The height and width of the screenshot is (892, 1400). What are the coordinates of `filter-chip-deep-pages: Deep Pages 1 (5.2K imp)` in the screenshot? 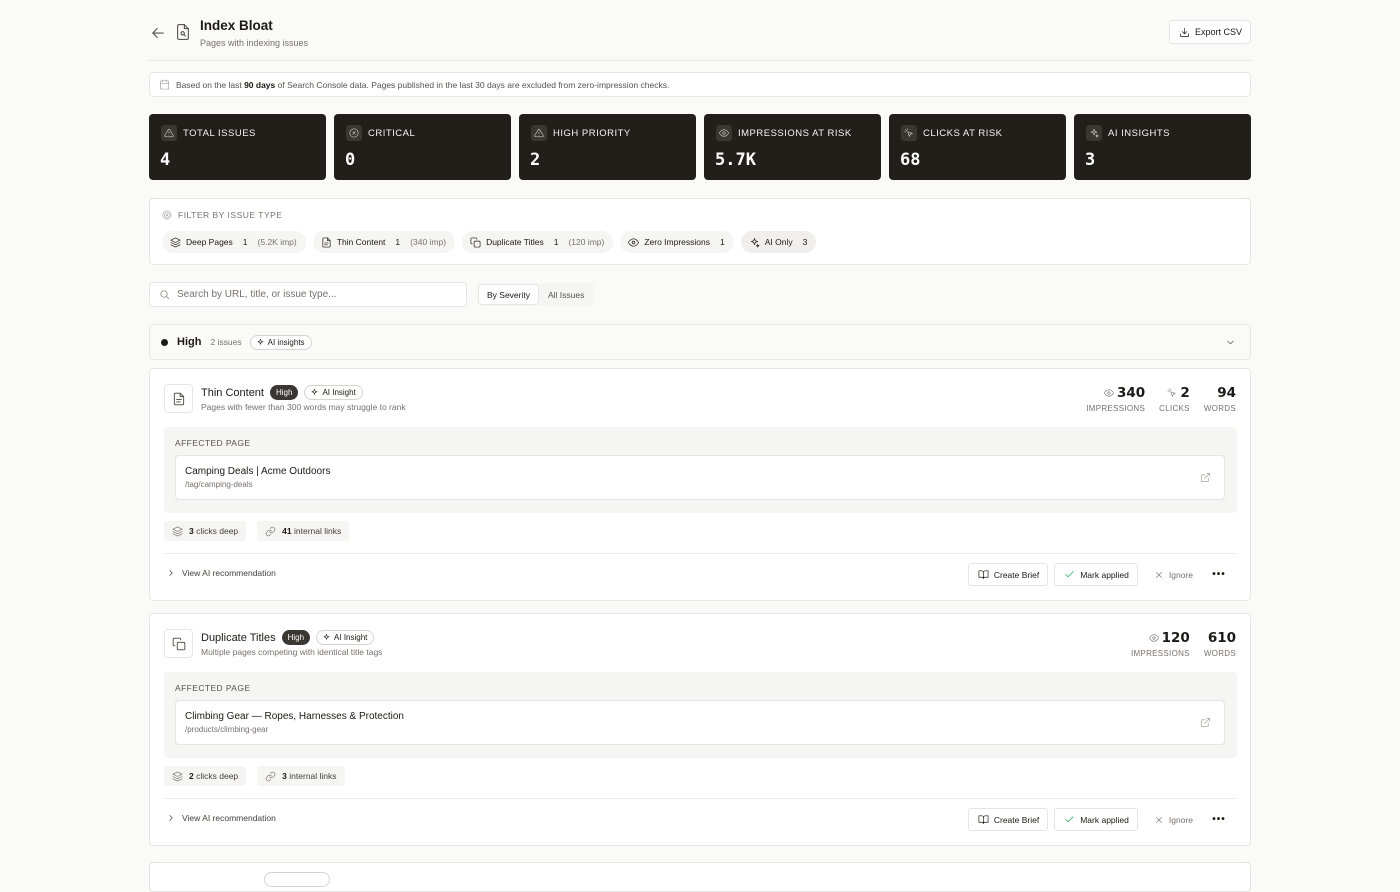 It's located at (234, 242).